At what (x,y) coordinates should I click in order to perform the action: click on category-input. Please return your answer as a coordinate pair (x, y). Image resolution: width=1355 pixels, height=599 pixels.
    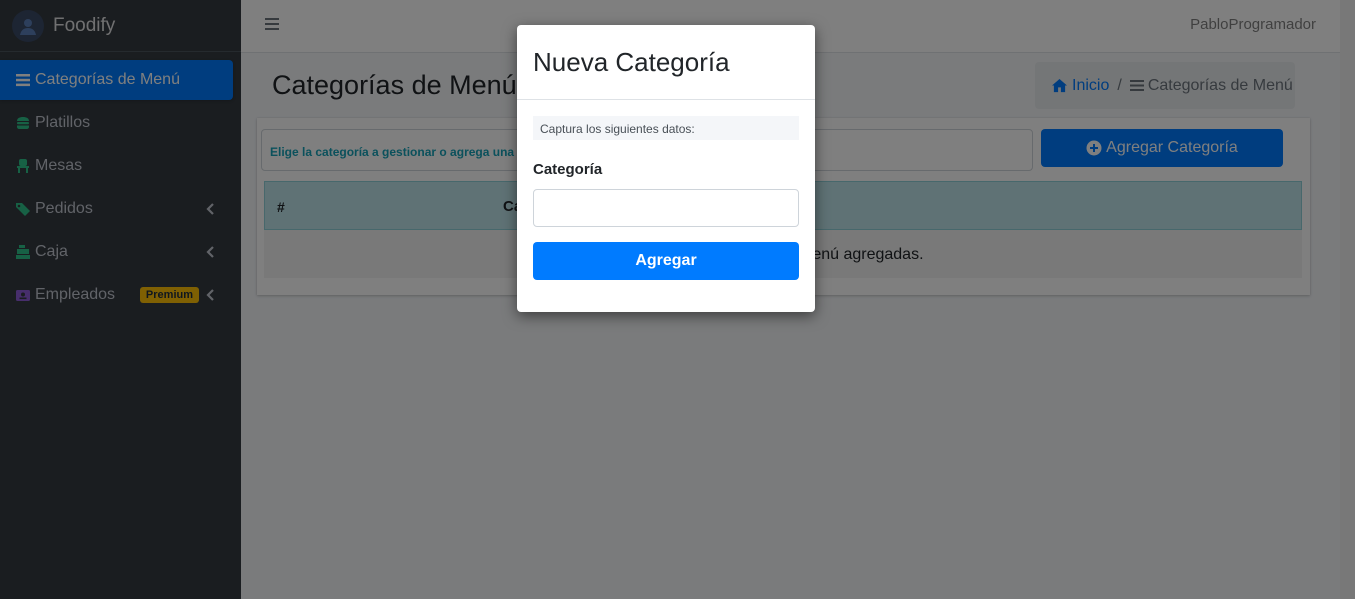
    Looking at the image, I should click on (666, 208).